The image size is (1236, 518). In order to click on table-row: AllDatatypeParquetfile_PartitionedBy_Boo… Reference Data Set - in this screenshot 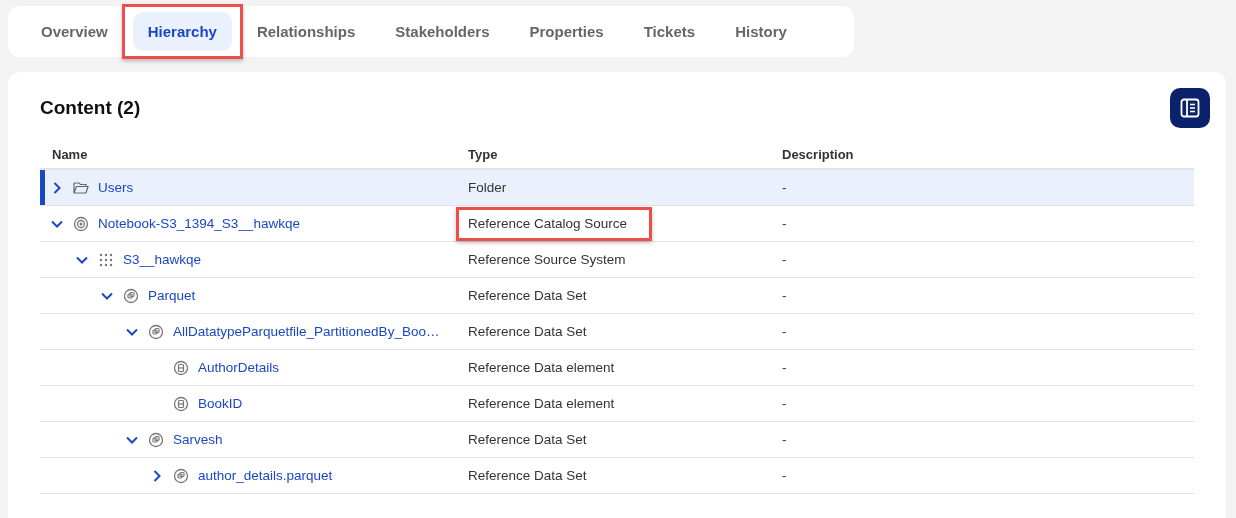, I will do `click(617, 332)`.